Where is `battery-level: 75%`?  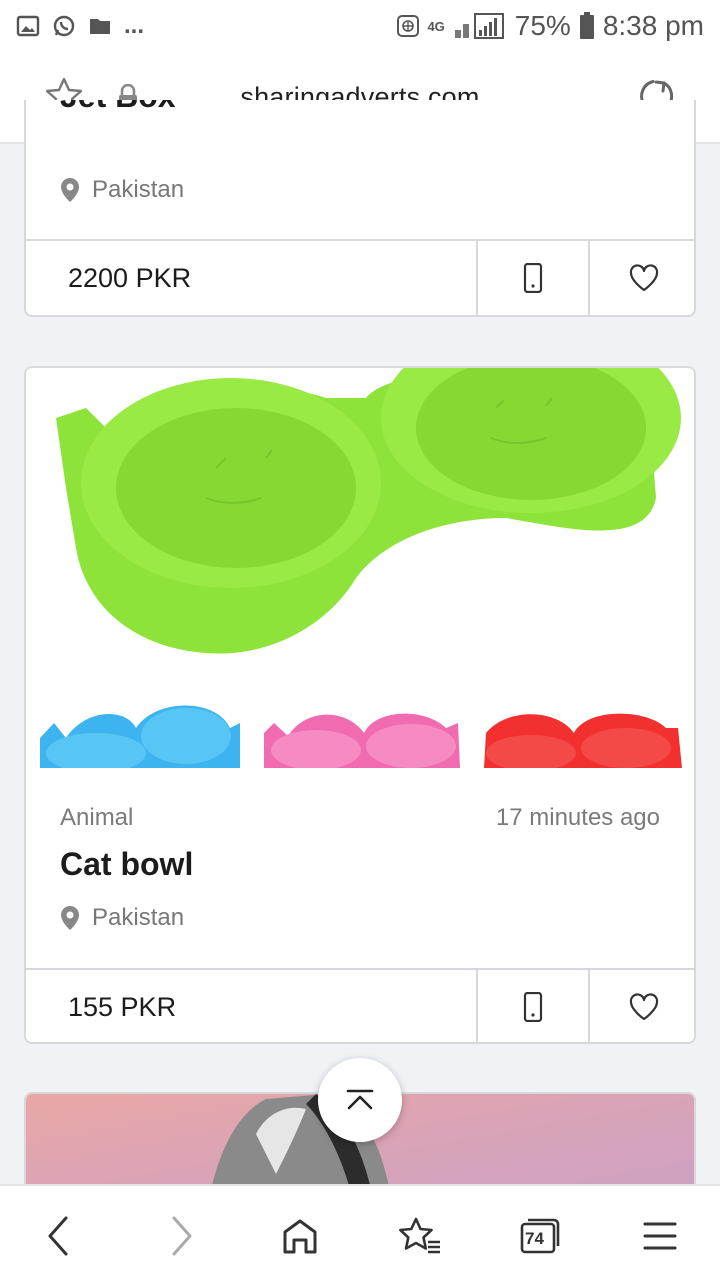
battery-level: 75% is located at coordinates (542, 25).